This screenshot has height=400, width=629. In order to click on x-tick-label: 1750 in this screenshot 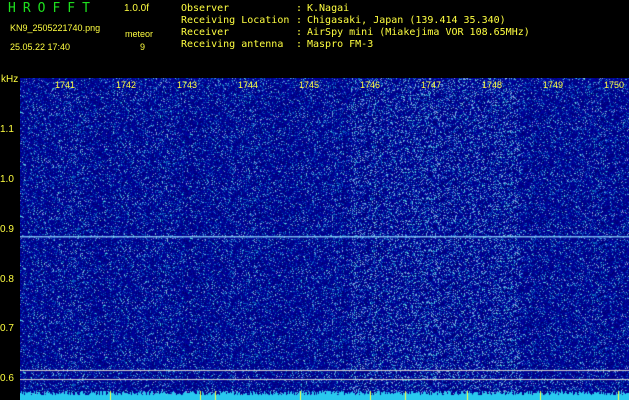, I will do `click(614, 85)`.